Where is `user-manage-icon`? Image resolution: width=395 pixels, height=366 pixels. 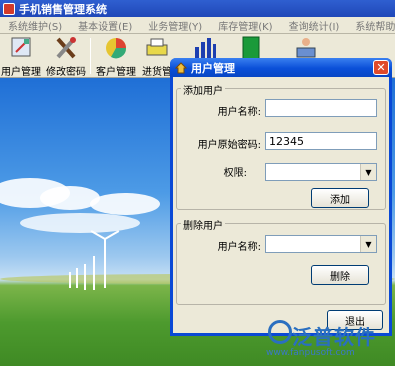
user-manage-icon is located at coordinates (21, 48).